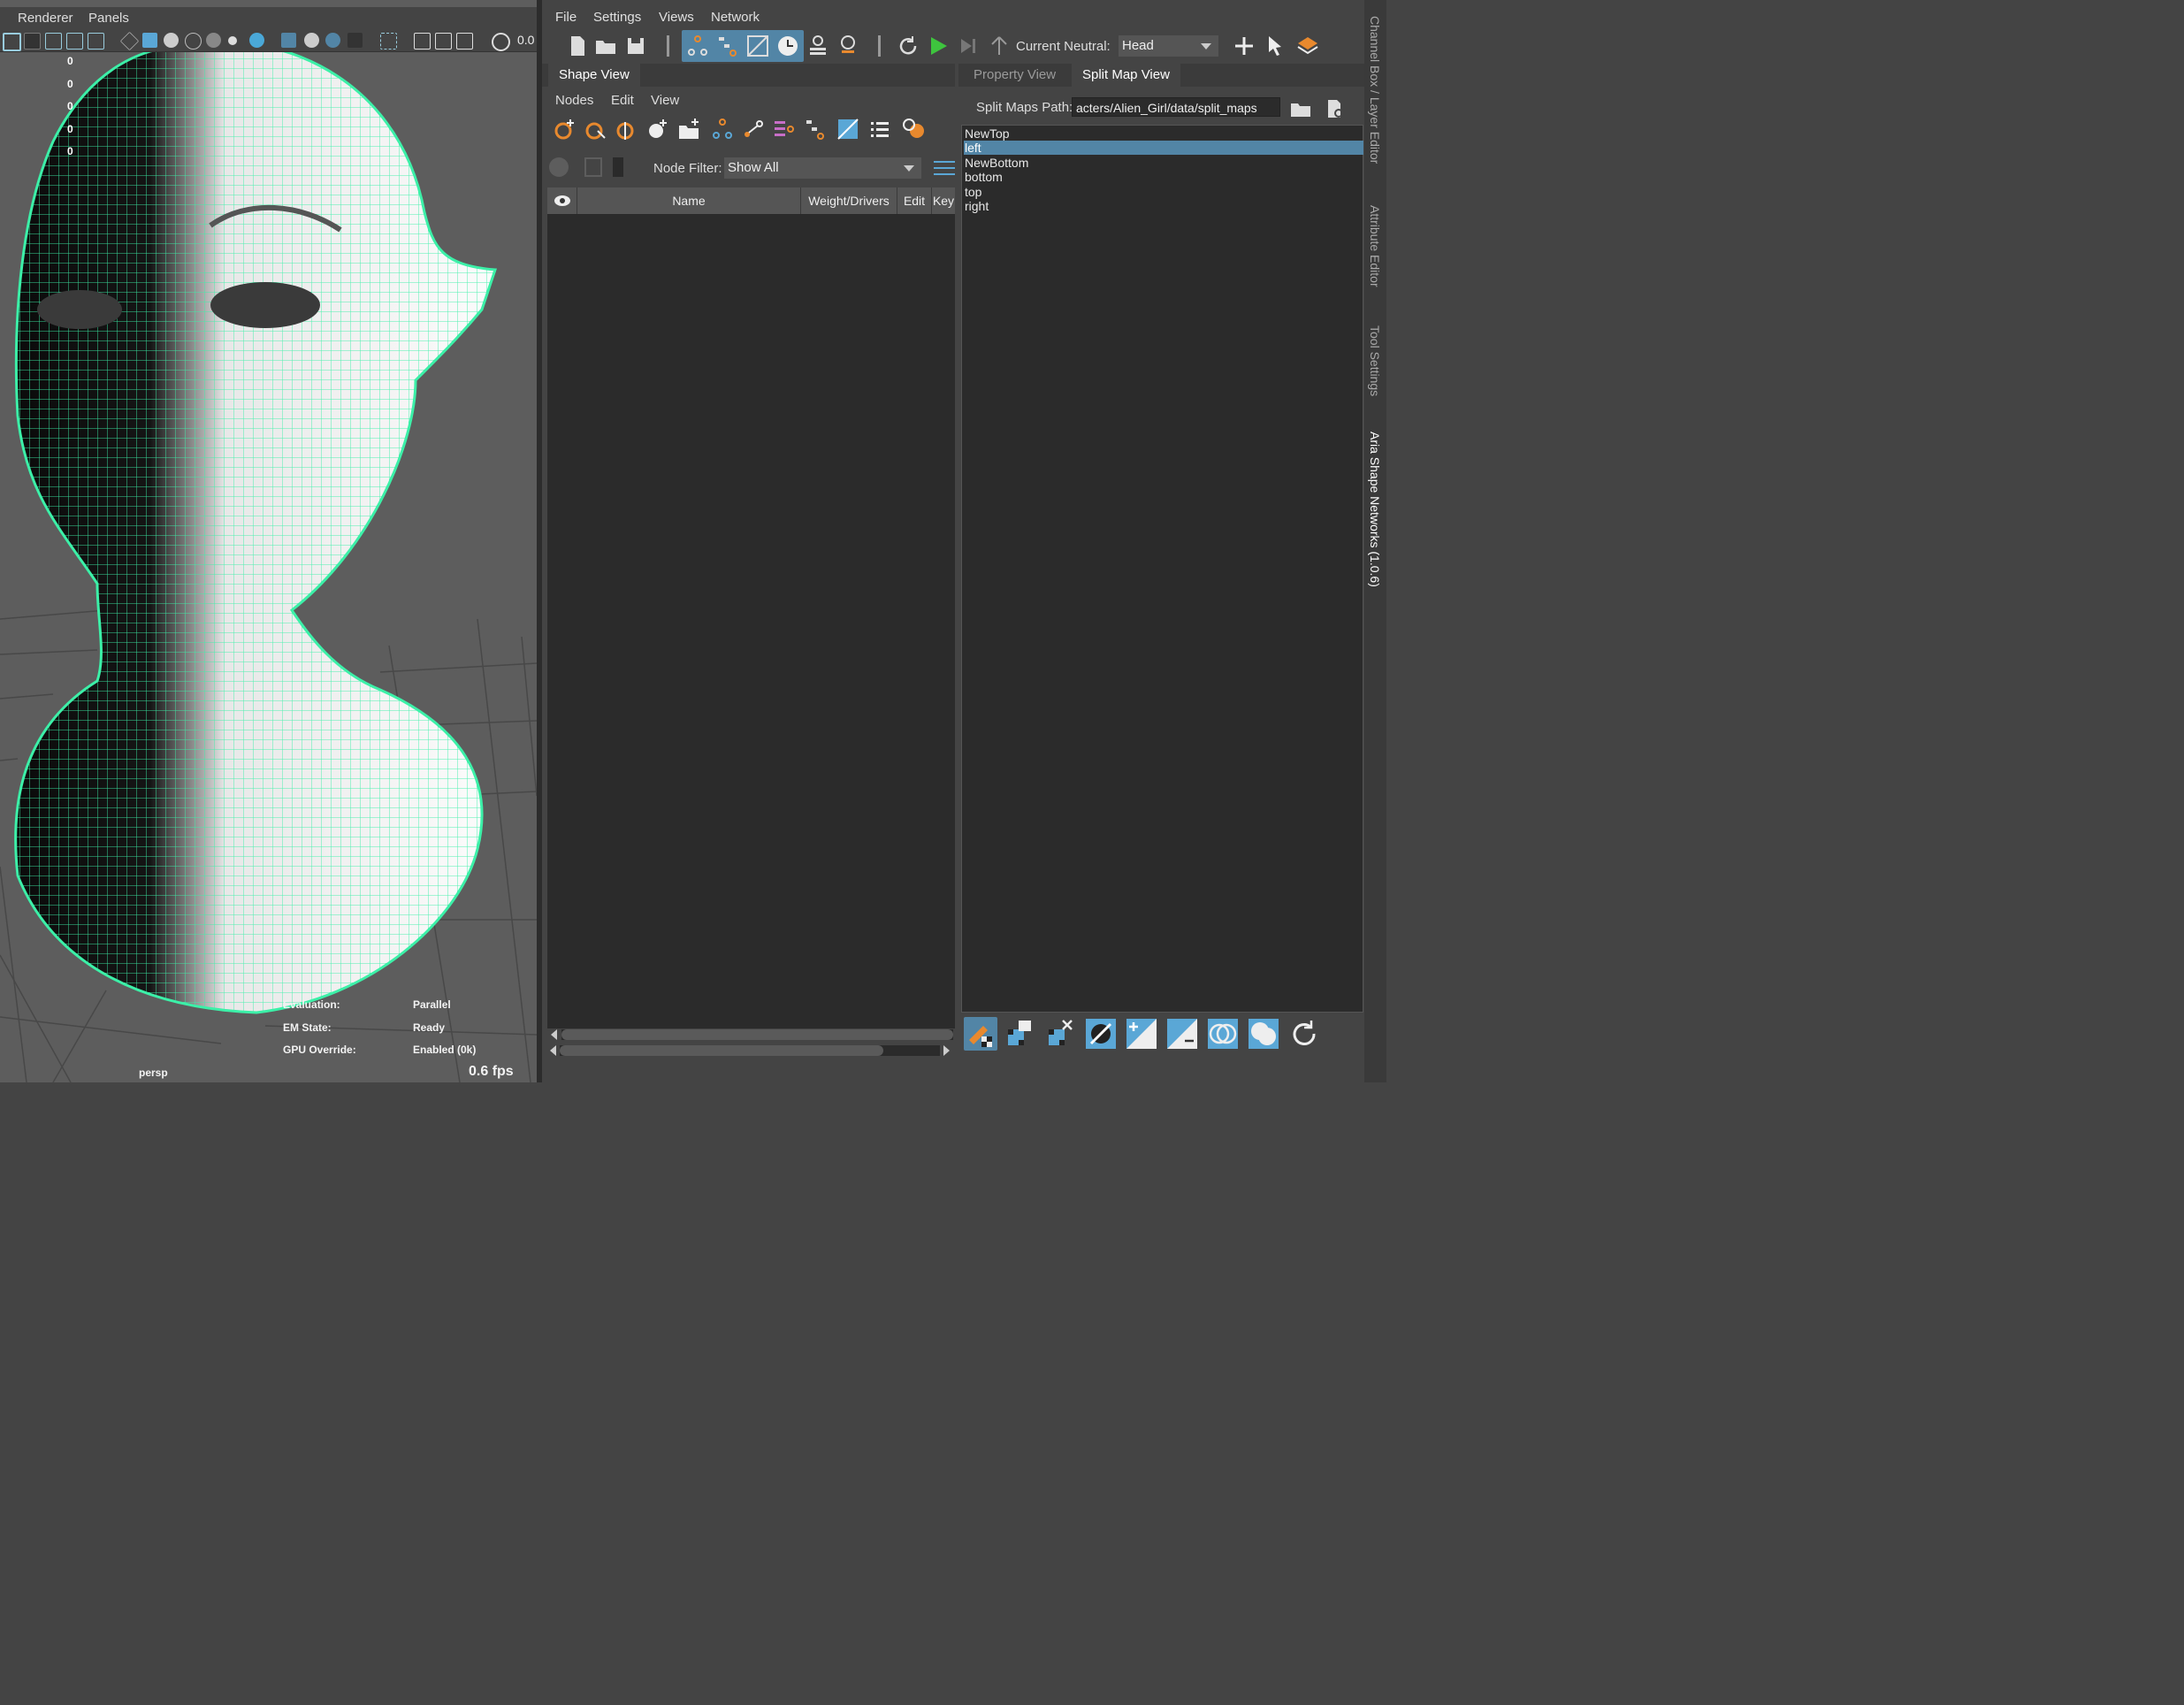 This screenshot has height=1705, width=2184. What do you see at coordinates (753, 129) in the screenshot?
I see `connect-icon` at bounding box center [753, 129].